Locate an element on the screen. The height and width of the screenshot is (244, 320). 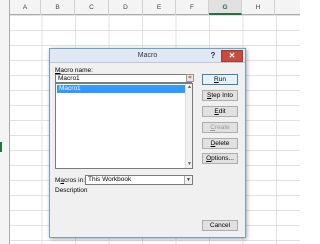
description-label: Description is located at coordinates (71, 190).